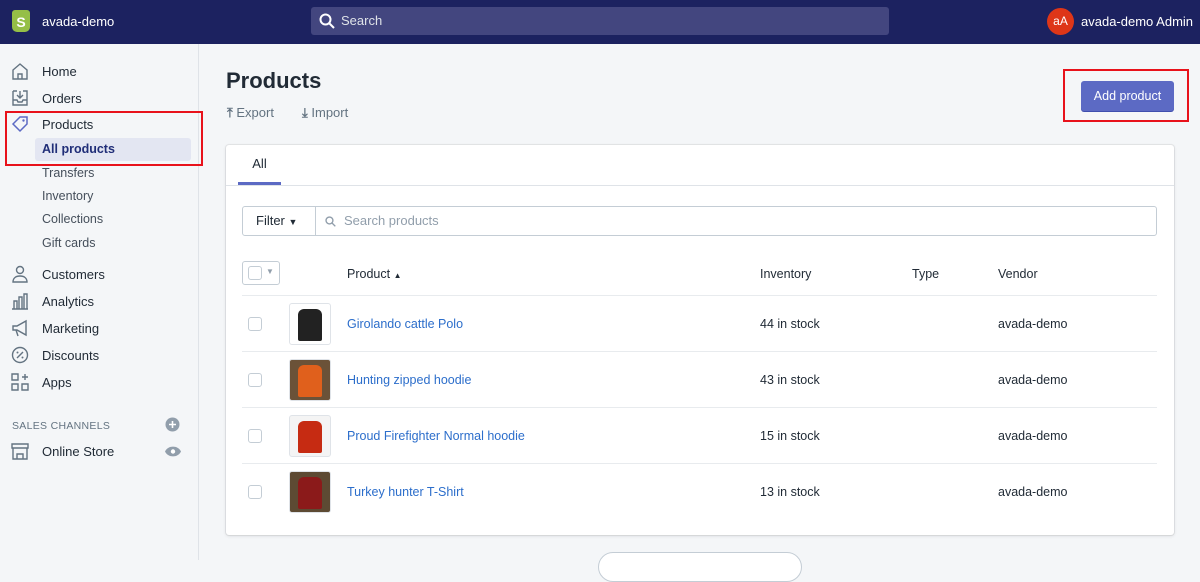 The image size is (1200, 582). What do you see at coordinates (362, 20) in the screenshot?
I see `search-placeholder: Search` at bounding box center [362, 20].